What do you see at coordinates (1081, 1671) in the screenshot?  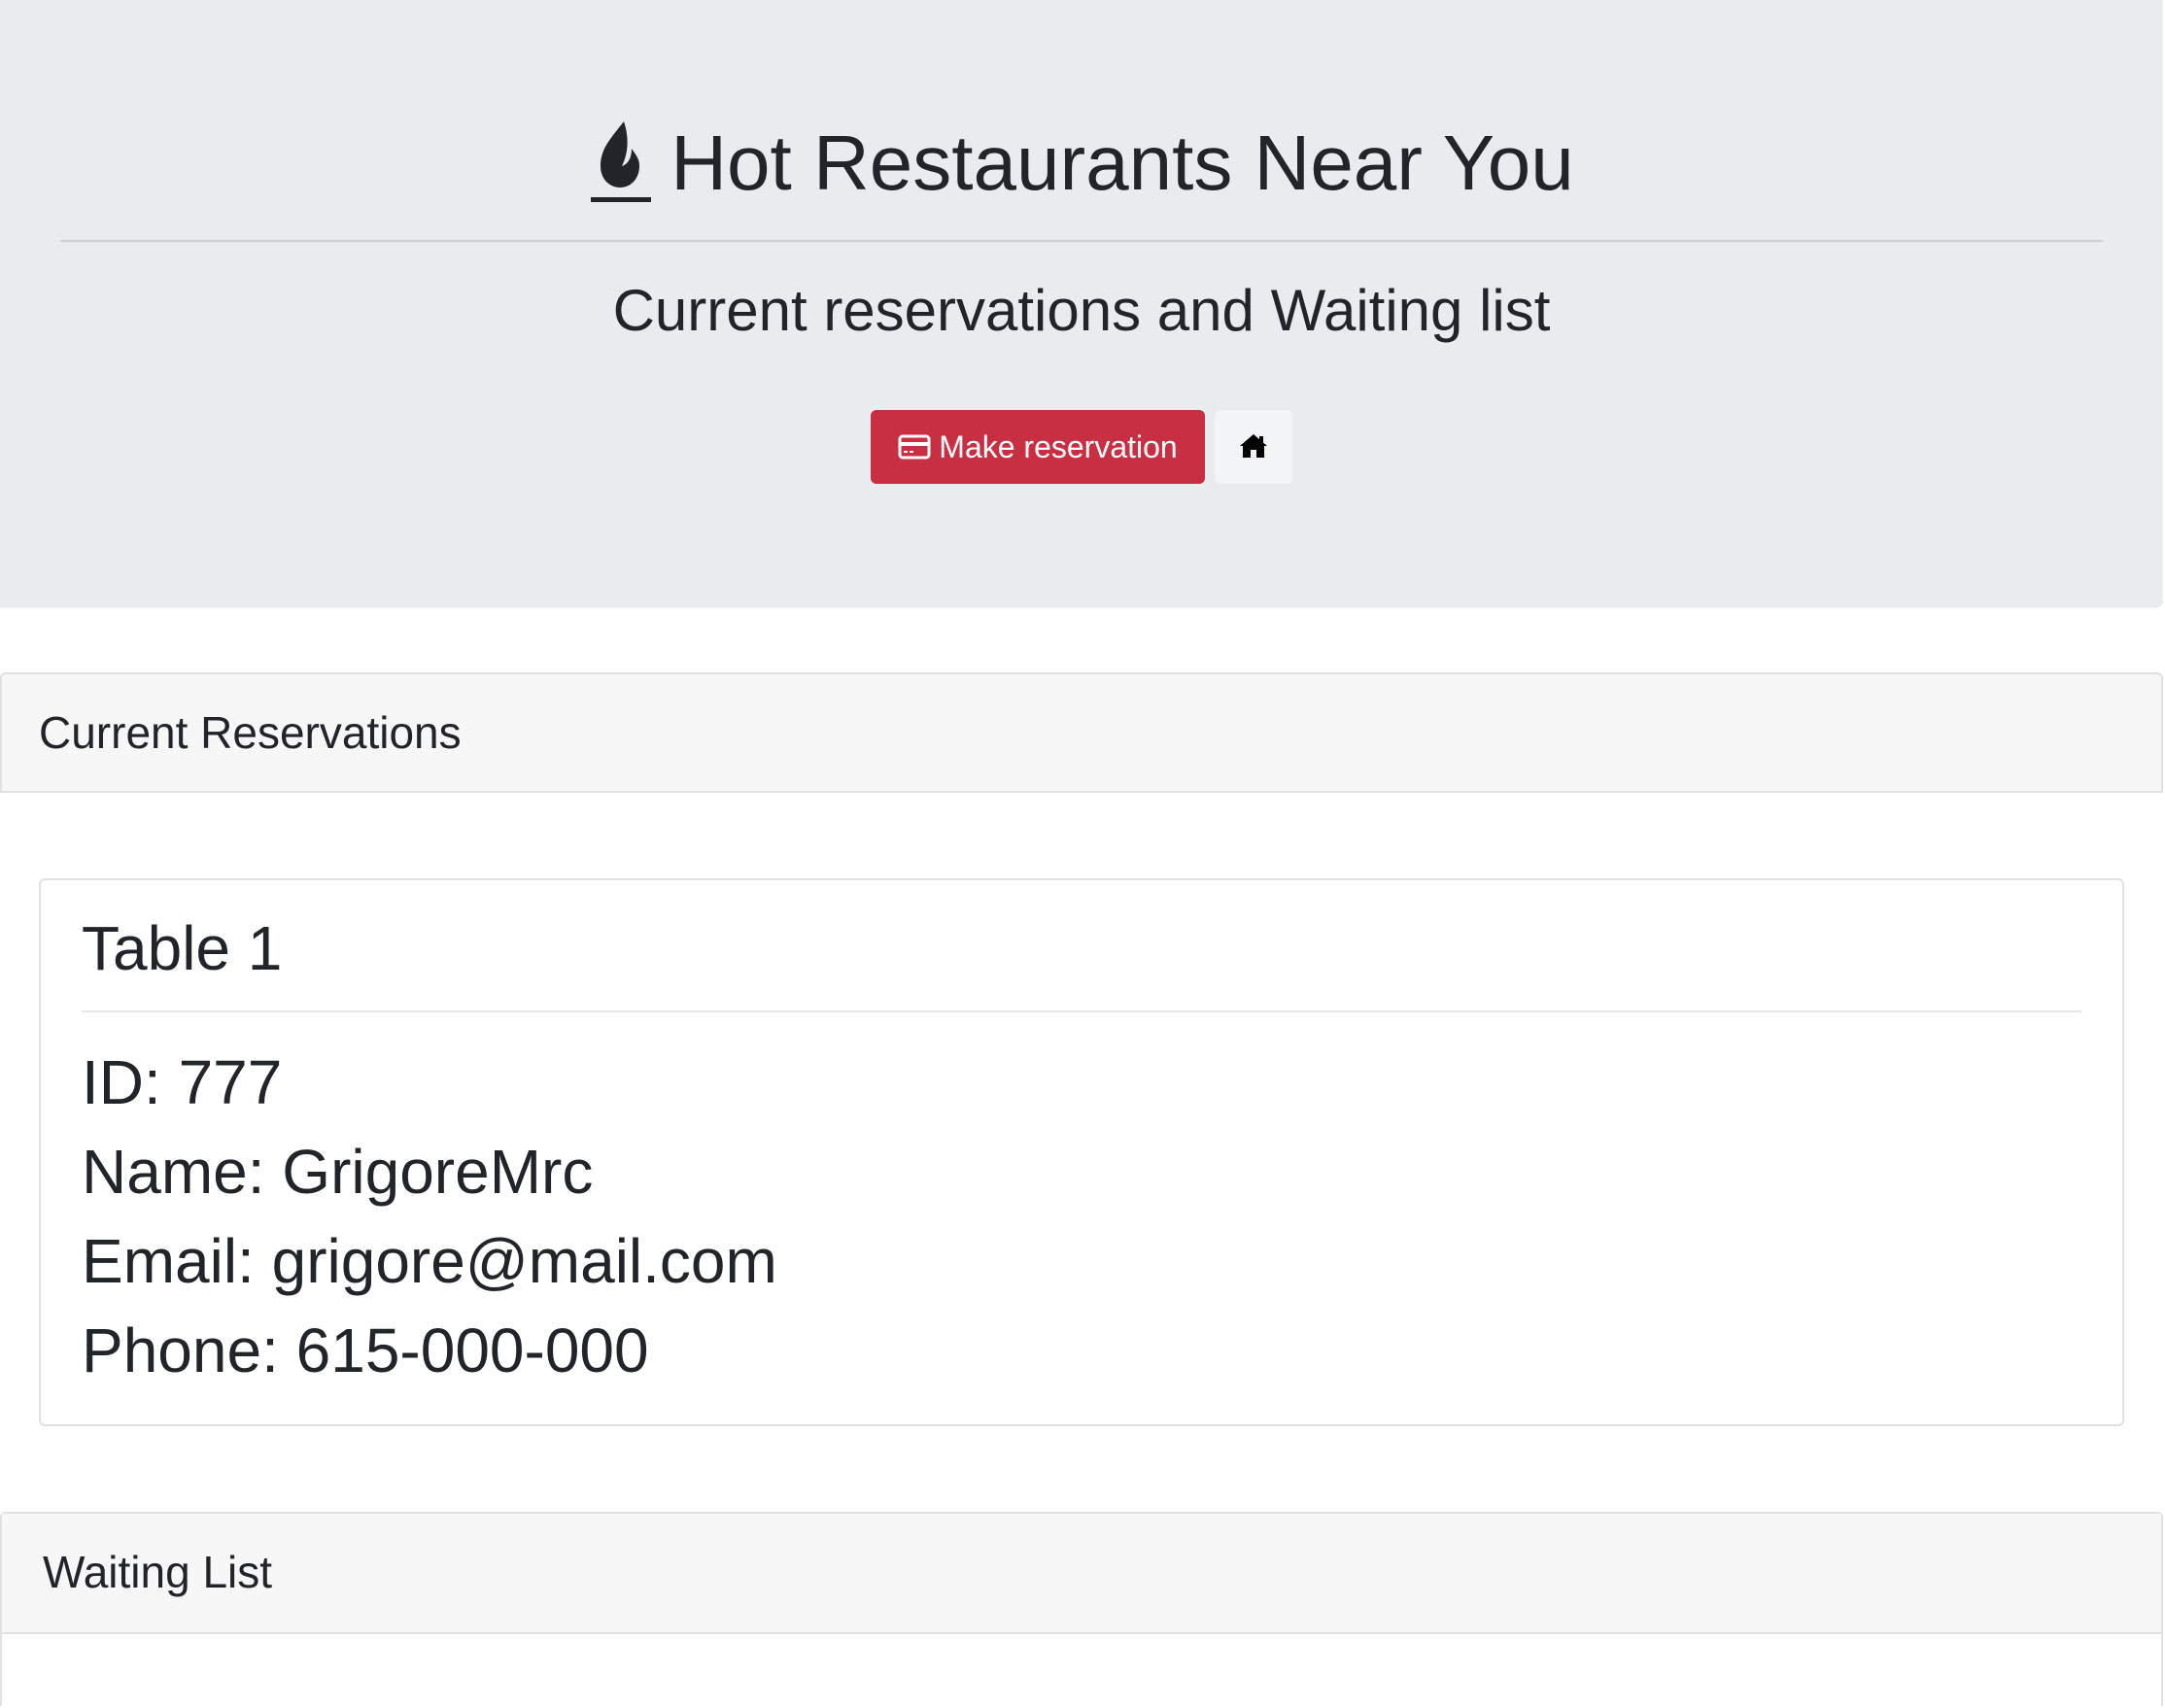 I see `waiting-list-body` at bounding box center [1081, 1671].